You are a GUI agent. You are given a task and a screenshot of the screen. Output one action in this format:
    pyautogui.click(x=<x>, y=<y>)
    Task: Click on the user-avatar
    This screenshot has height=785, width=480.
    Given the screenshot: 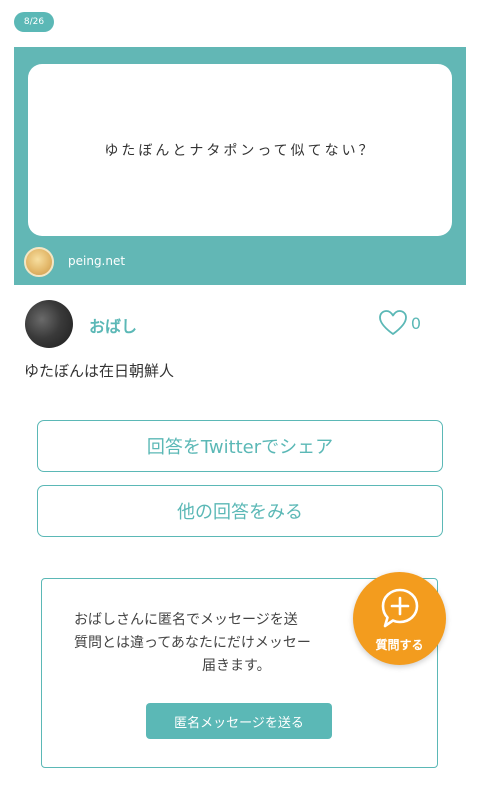 What is the action you would take?
    pyautogui.click(x=49, y=324)
    